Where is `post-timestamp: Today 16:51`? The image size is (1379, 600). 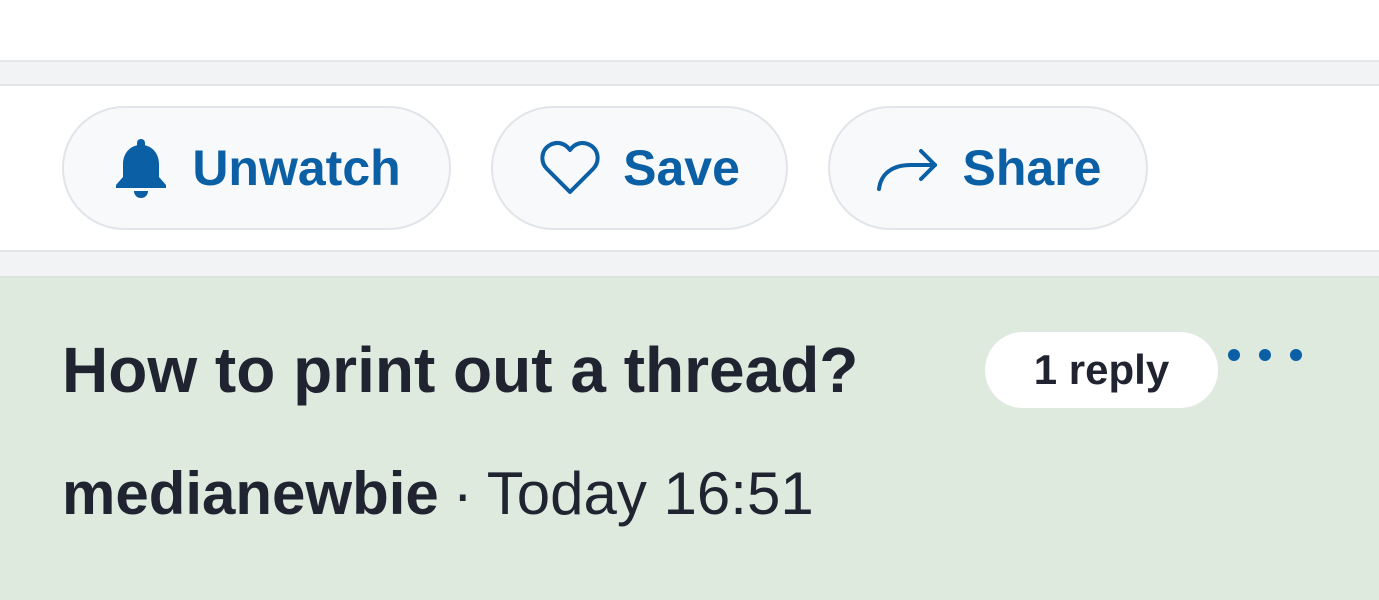 post-timestamp: Today 16:51 is located at coordinates (650, 493).